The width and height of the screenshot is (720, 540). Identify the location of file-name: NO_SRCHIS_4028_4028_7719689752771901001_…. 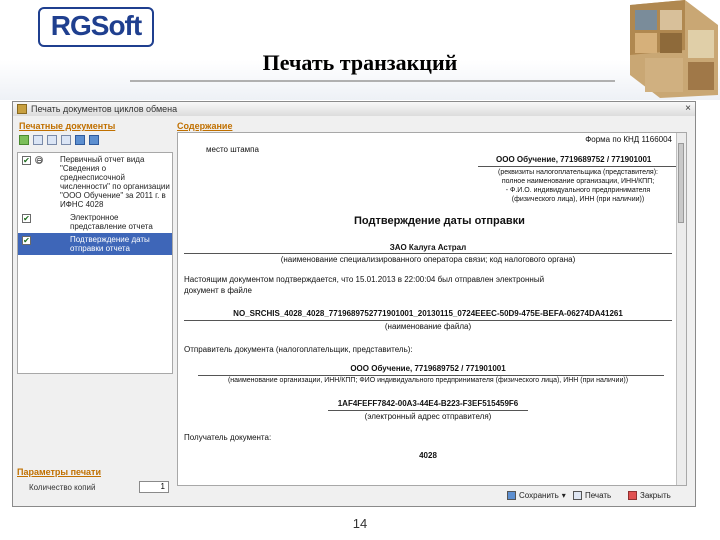
(428, 313).